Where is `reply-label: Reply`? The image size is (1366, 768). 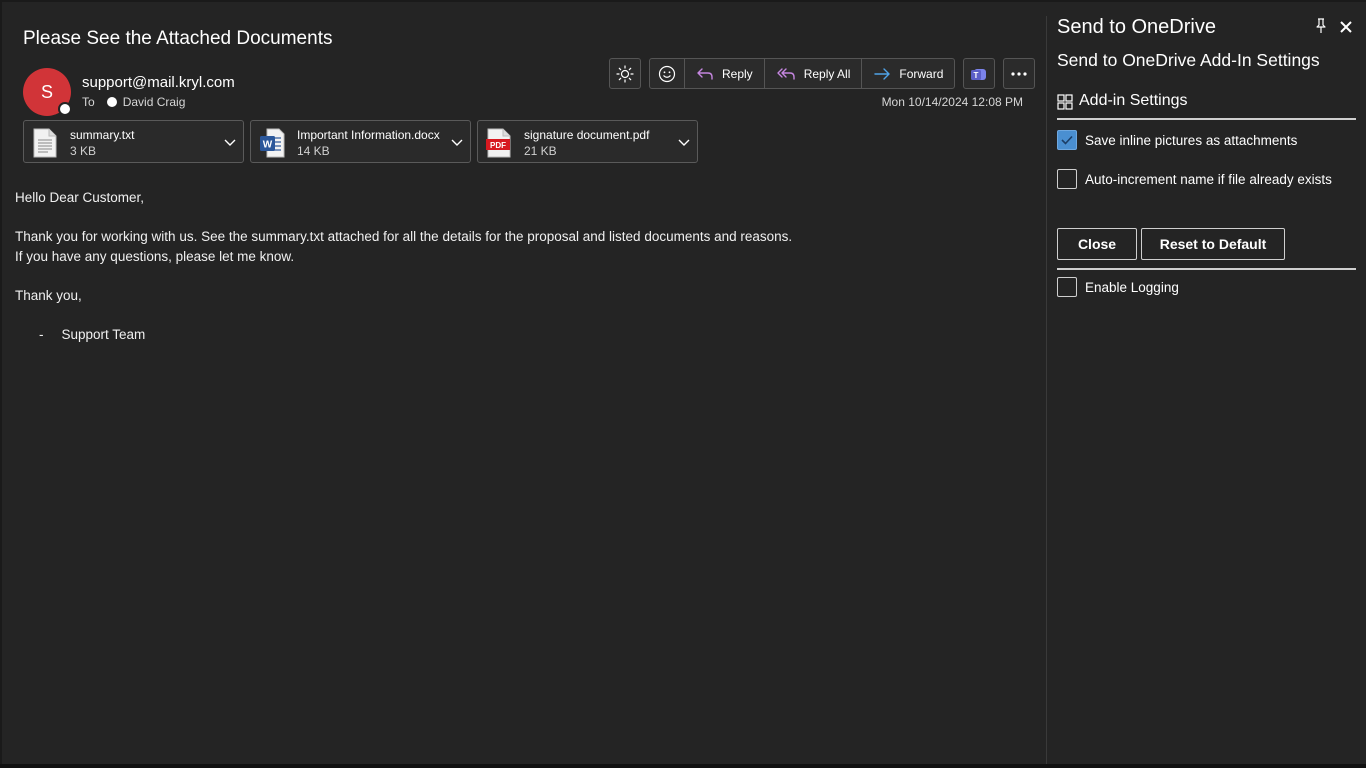 reply-label: Reply is located at coordinates (737, 73).